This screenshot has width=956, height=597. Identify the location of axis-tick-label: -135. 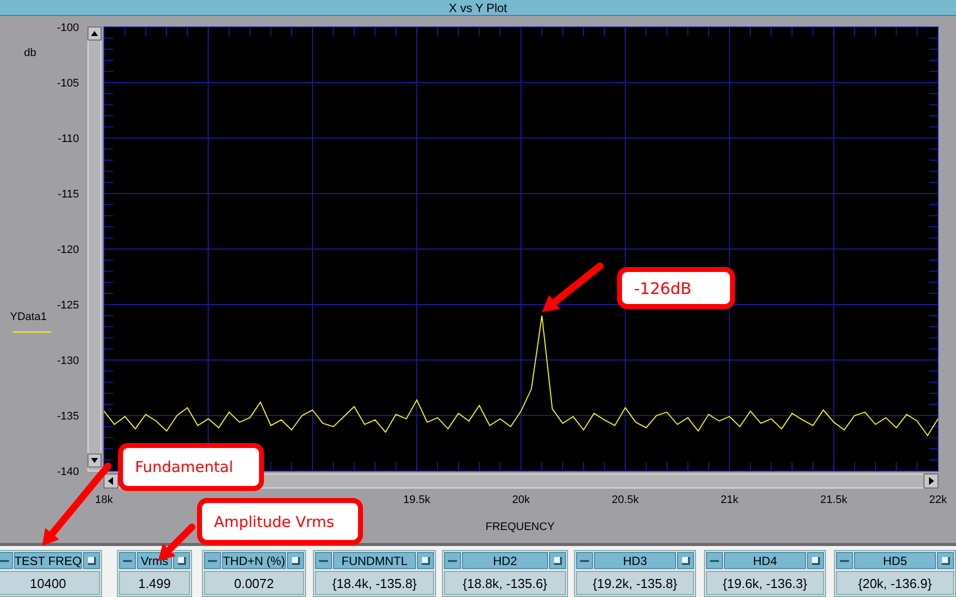
(67, 416).